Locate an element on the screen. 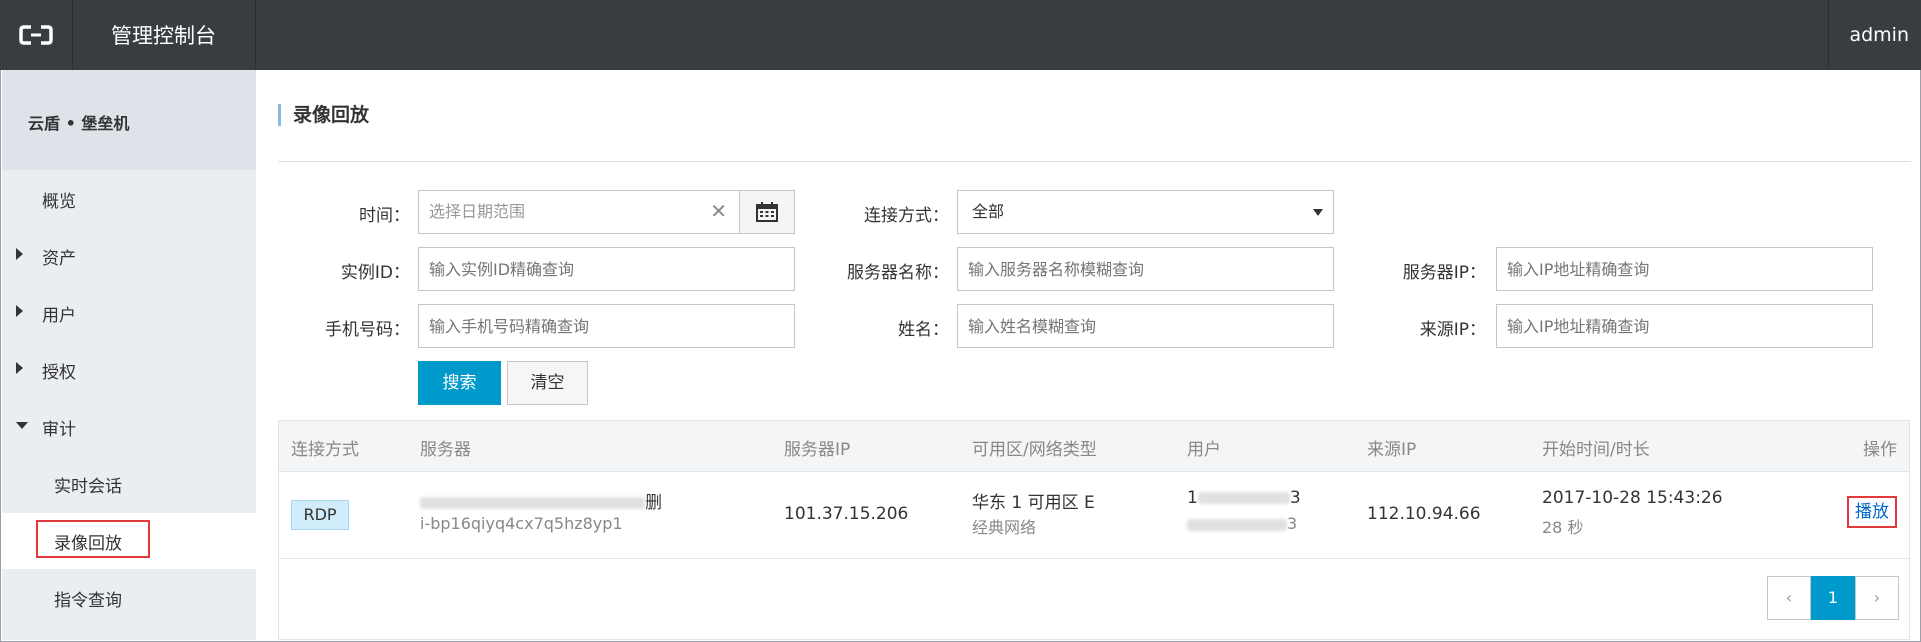  title-divider is located at coordinates (1094, 161).